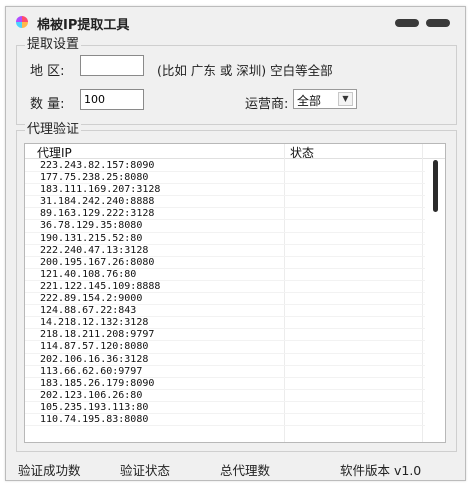 The height and width of the screenshot is (487, 473). Describe the element at coordinates (22, 22) in the screenshot. I see `app-logo-icon` at that location.